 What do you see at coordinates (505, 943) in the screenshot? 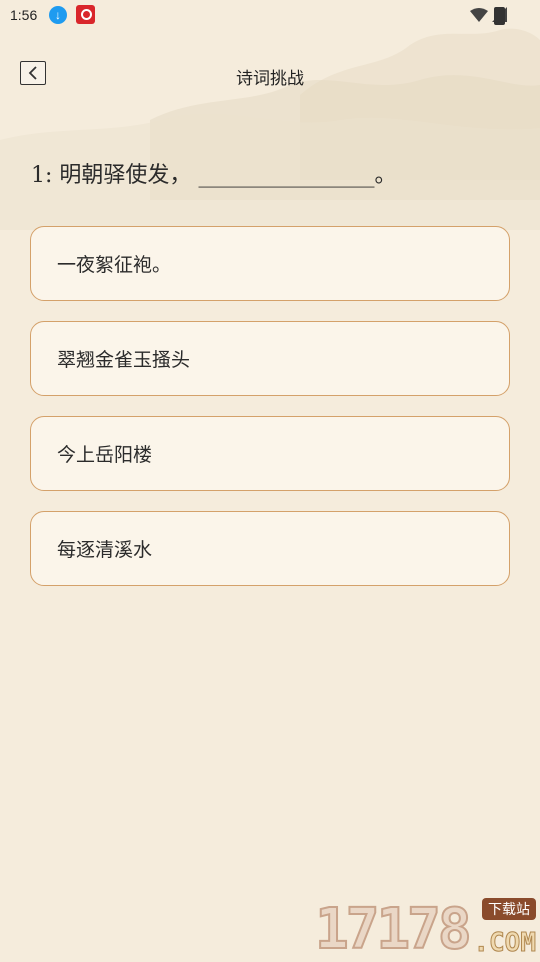
I see `watermark-domain: .COM` at bounding box center [505, 943].